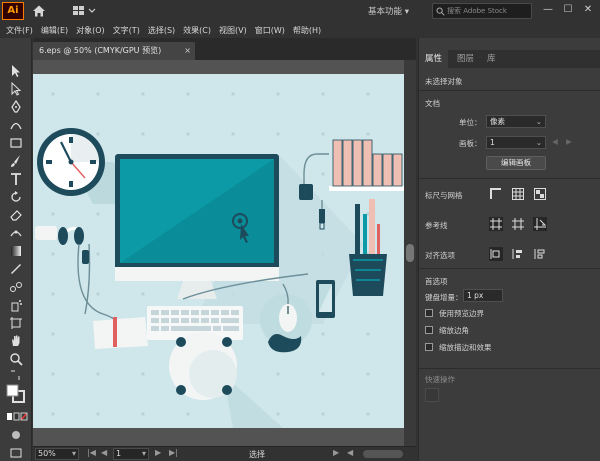  Describe the element at coordinates (350, 452) in the screenshot. I see `status-menu-icon: ◀` at that location.